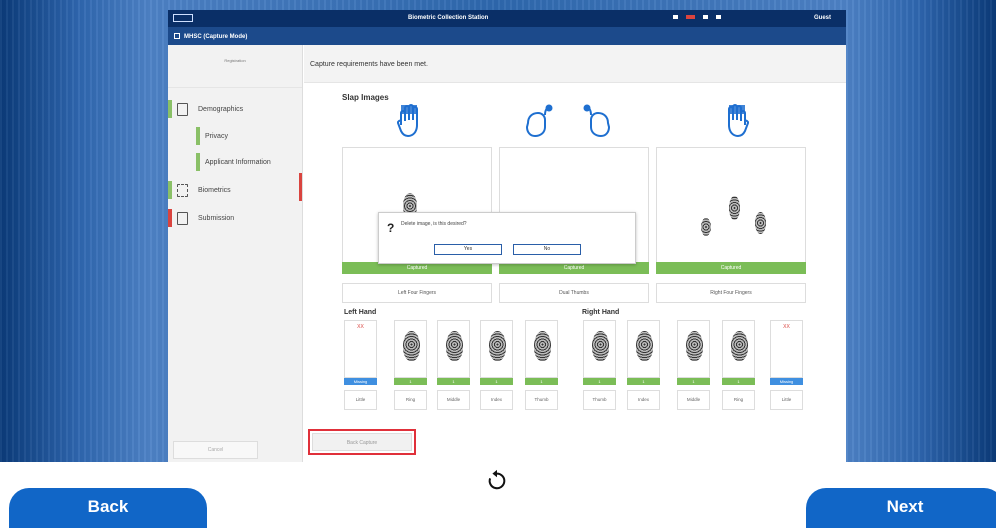 The height and width of the screenshot is (528, 996). Describe the element at coordinates (365, 97) in the screenshot. I see `slap-images-title: Slap Images` at that location.